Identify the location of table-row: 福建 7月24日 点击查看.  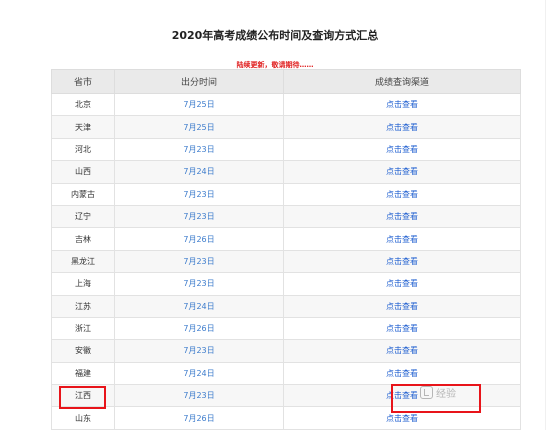
(286, 373).